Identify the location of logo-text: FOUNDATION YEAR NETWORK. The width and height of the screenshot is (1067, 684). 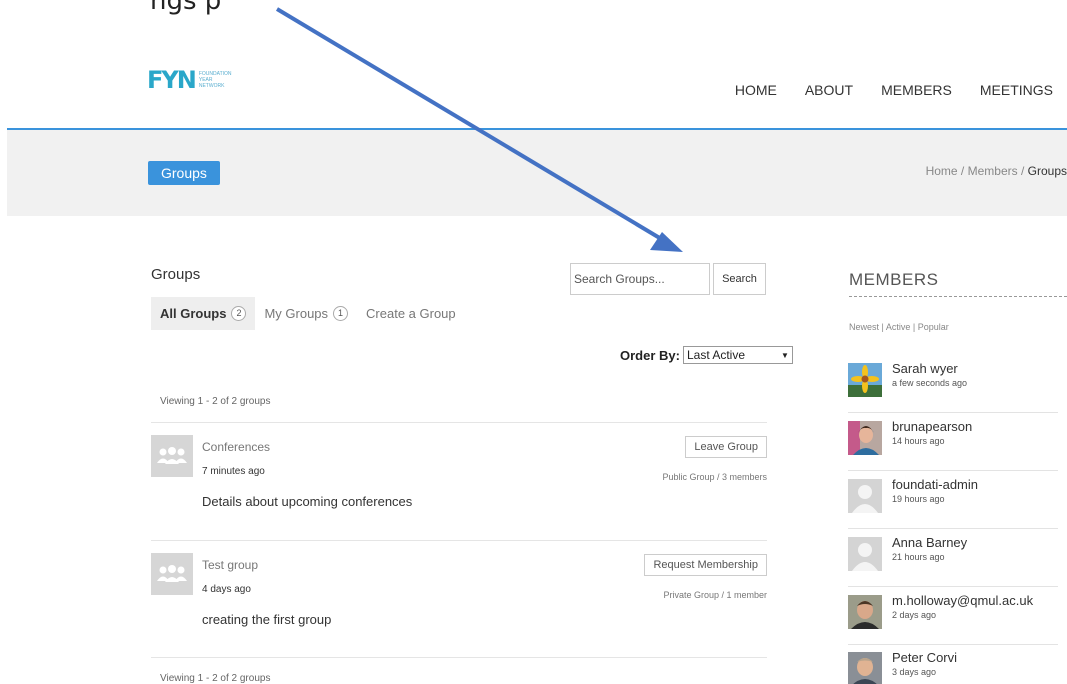
(215, 80).